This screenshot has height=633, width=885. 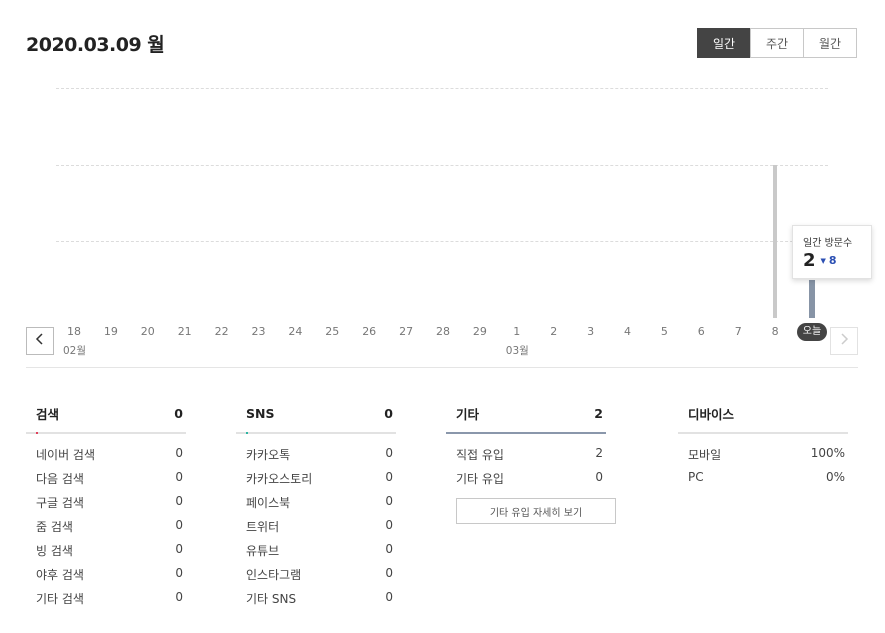 What do you see at coordinates (106, 482) in the screenshot?
I see `list-item: 다음 검색 0` at bounding box center [106, 482].